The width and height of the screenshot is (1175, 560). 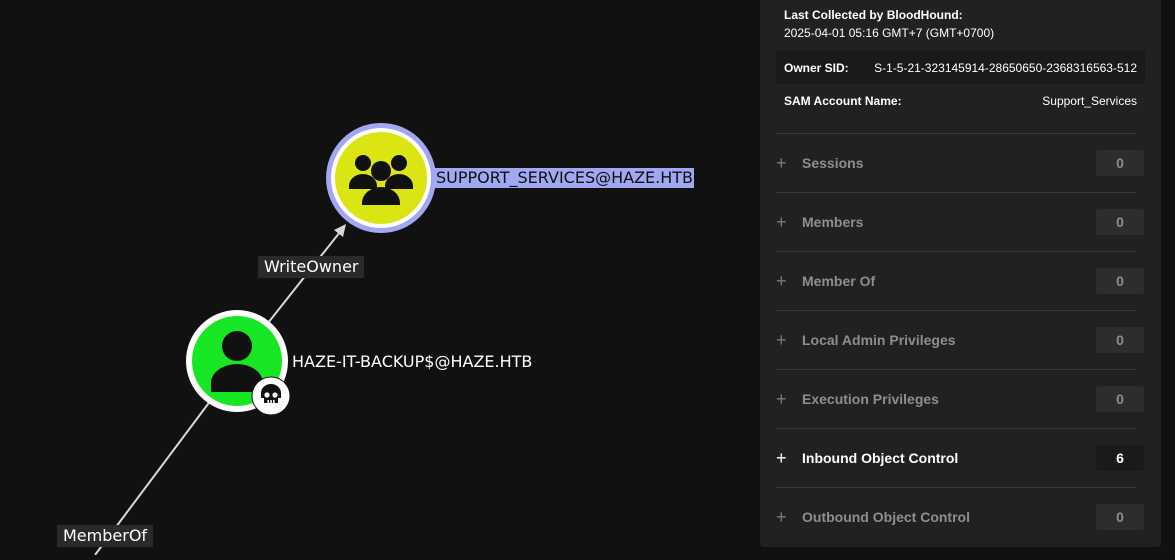 What do you see at coordinates (879, 340) in the screenshot?
I see `section-label: Local Admin Privileges` at bounding box center [879, 340].